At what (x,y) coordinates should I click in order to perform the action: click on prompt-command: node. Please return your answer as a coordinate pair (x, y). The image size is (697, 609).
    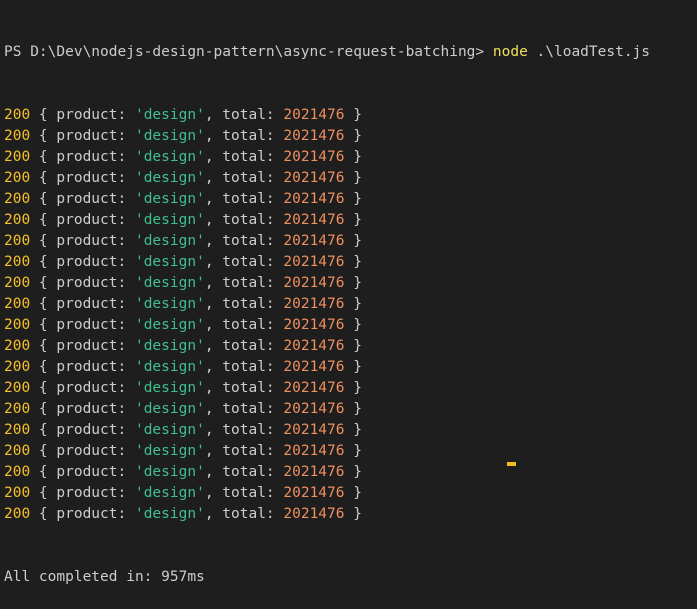
    Looking at the image, I should click on (510, 52).